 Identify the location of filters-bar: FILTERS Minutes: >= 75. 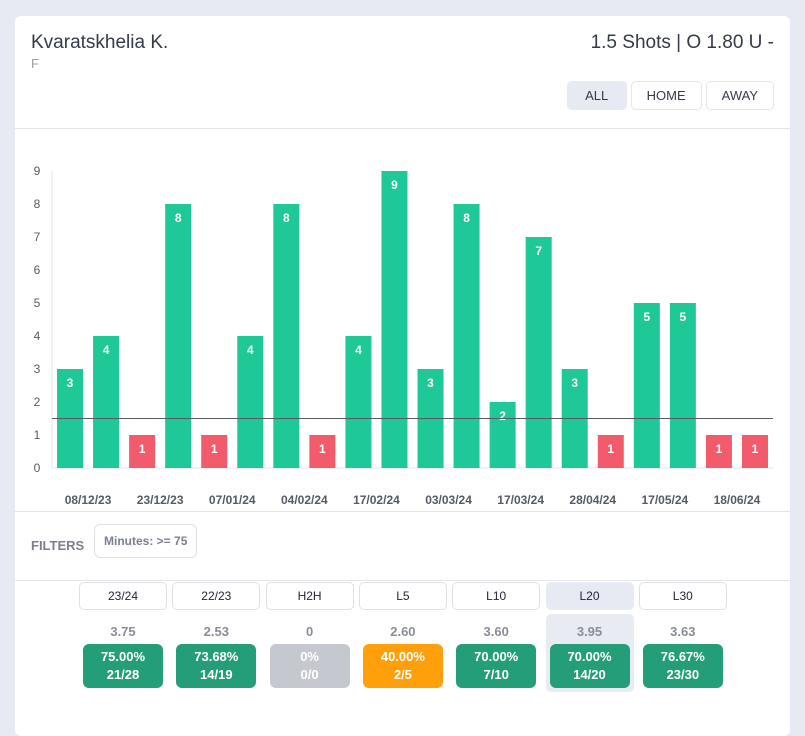
(402, 546).